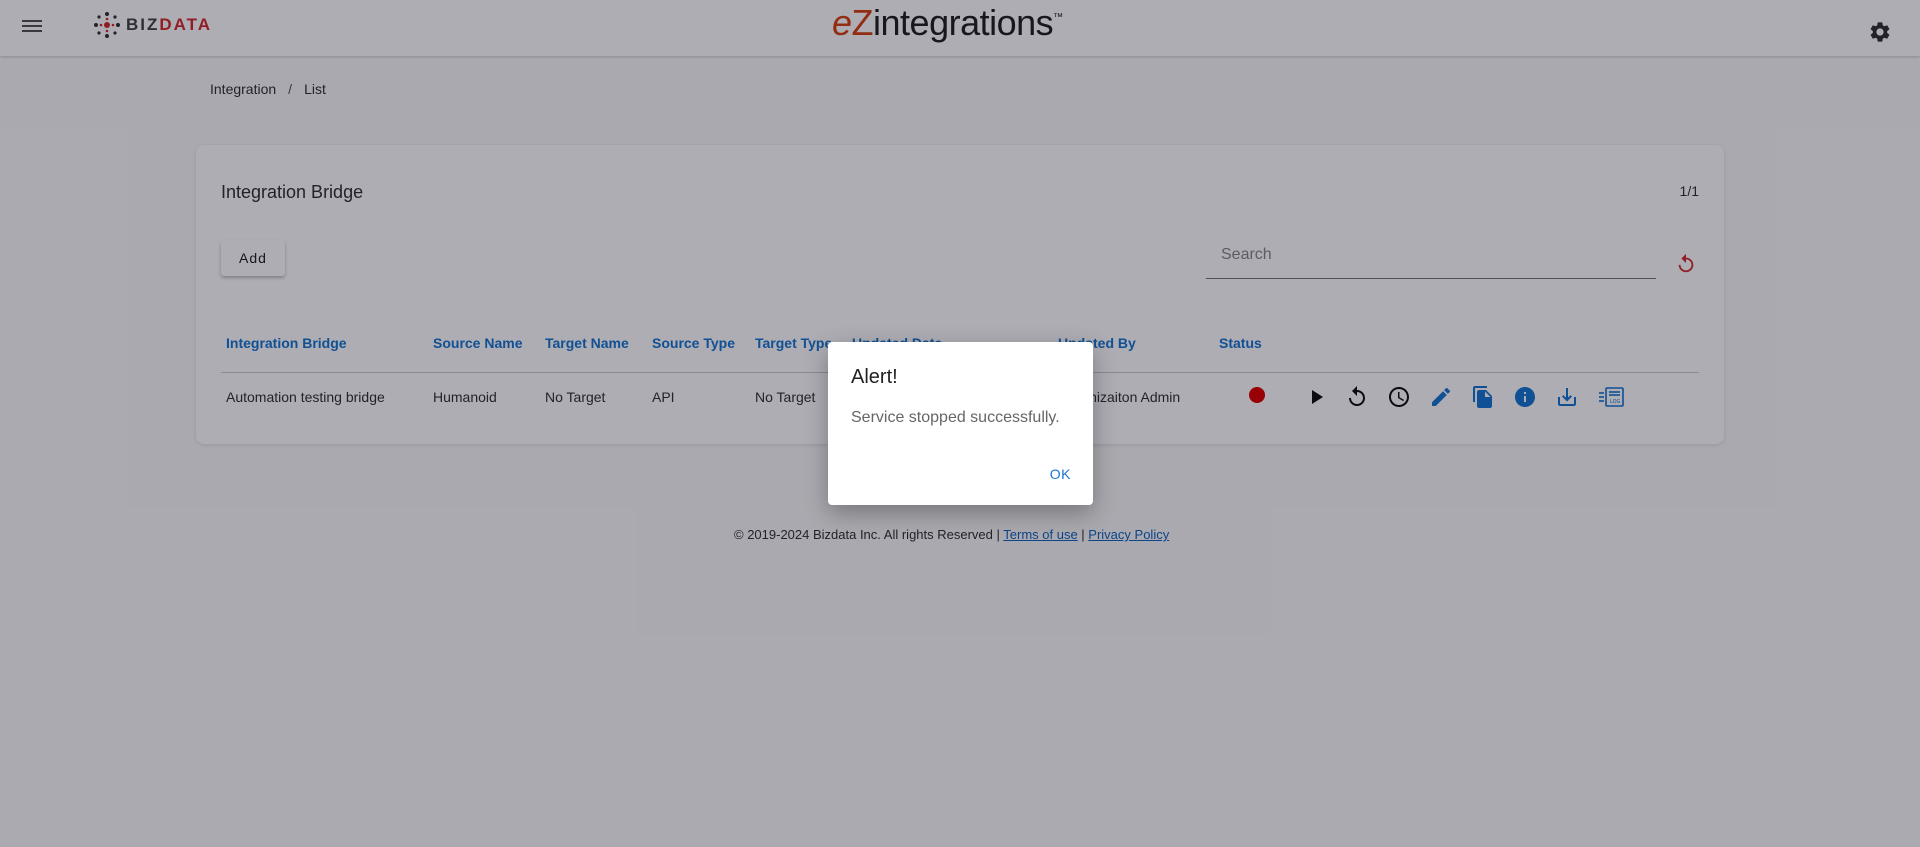 Image resolution: width=1920 pixels, height=847 pixels. What do you see at coordinates (1060, 474) in the screenshot?
I see `ok-button: OK` at bounding box center [1060, 474].